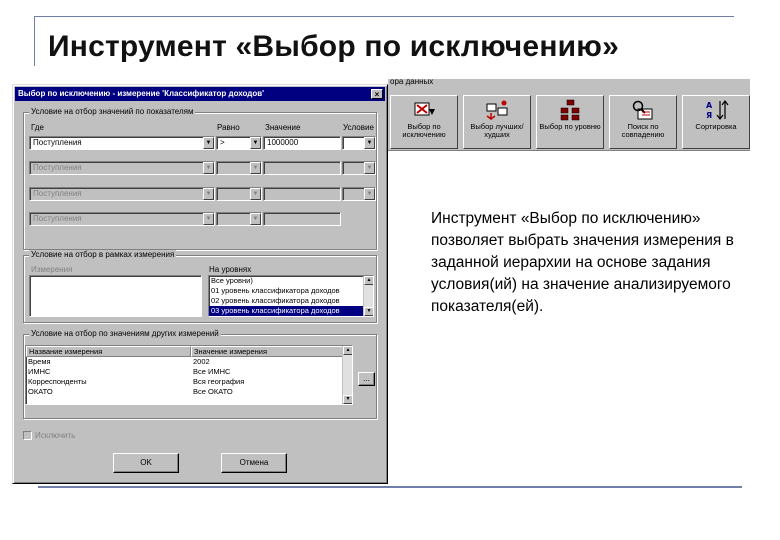 The height and width of the screenshot is (540, 780). I want to click on indicator-condition-title: Условие на отбор значений по показателям, so click(112, 111).